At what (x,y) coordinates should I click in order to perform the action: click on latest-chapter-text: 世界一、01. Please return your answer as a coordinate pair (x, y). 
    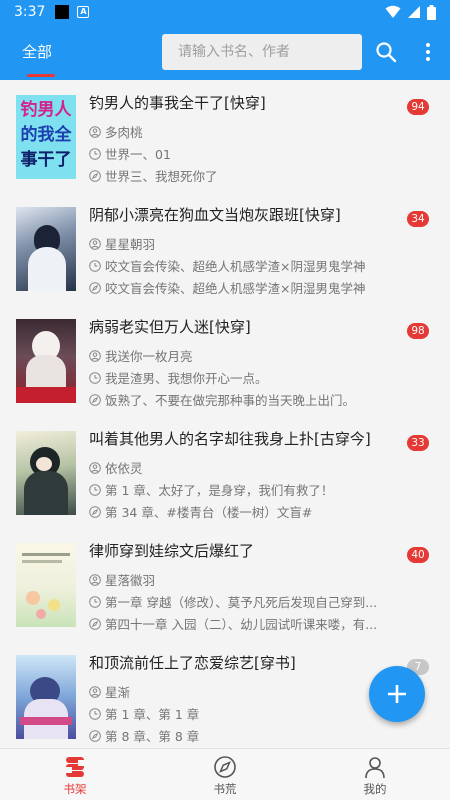
    Looking at the image, I should click on (138, 154).